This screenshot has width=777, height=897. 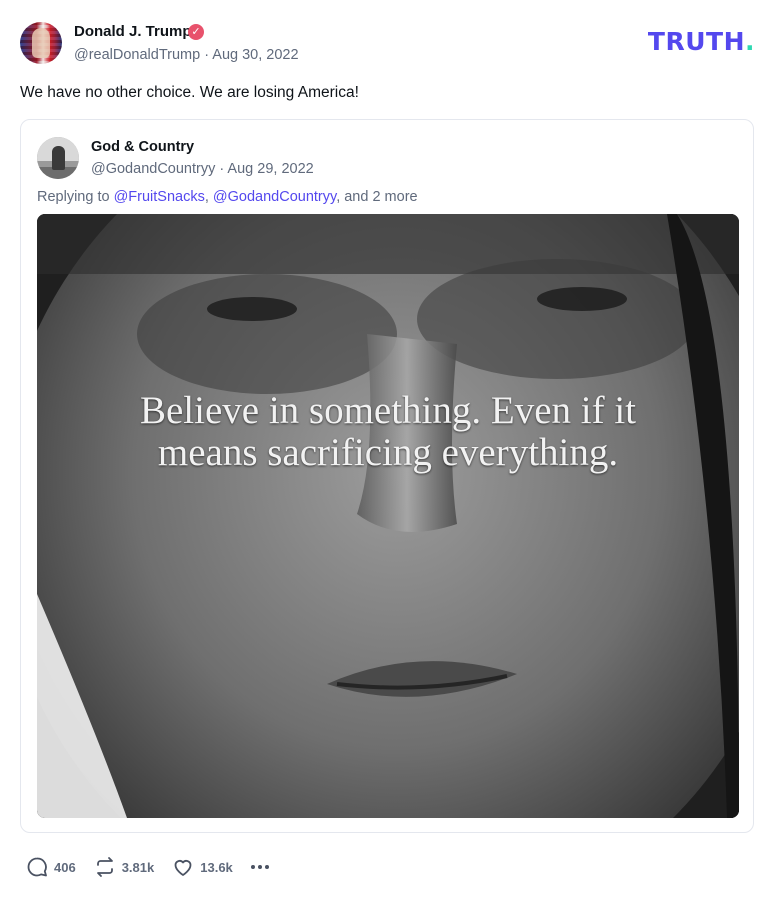 I want to click on quote-avatar, so click(x=58, y=158).